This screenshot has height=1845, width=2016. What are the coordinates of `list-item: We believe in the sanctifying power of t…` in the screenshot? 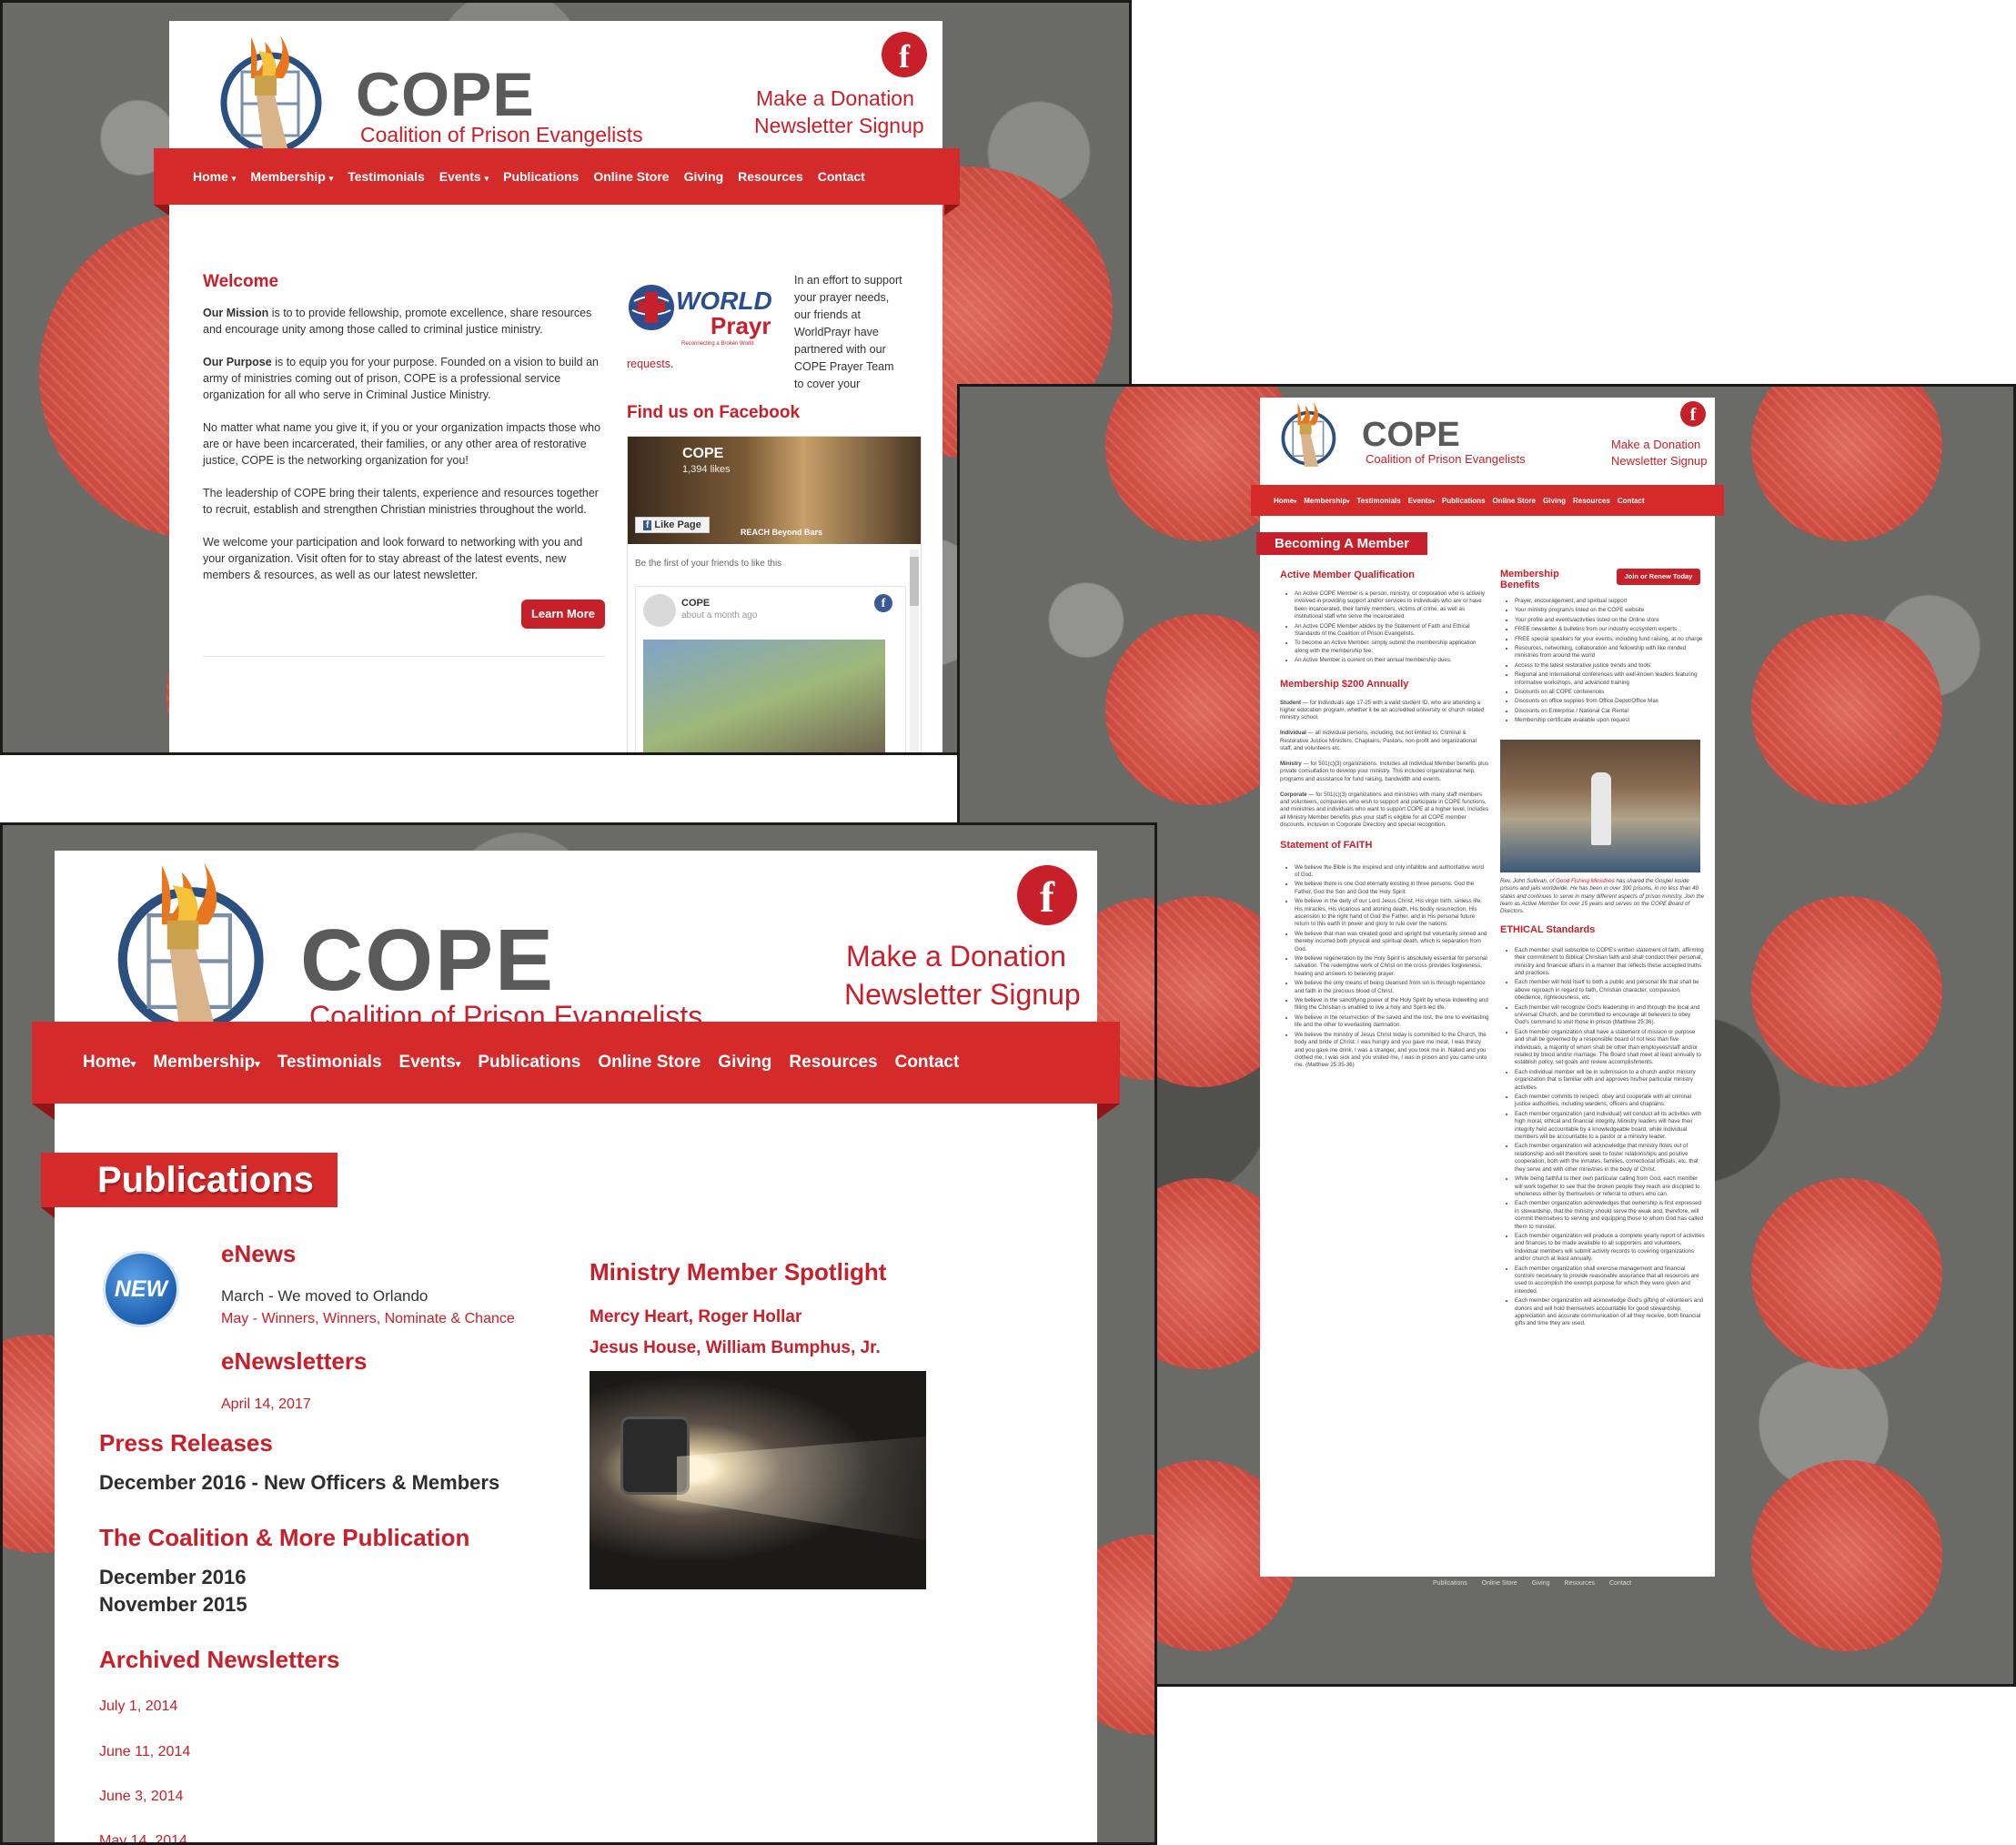 It's located at (1392, 1005).